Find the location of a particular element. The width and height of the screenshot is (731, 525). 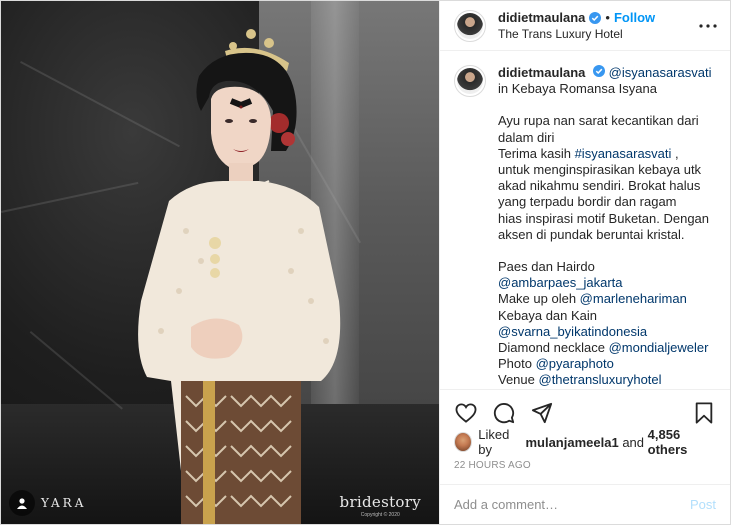

caption-author-avatar is located at coordinates (470, 81).